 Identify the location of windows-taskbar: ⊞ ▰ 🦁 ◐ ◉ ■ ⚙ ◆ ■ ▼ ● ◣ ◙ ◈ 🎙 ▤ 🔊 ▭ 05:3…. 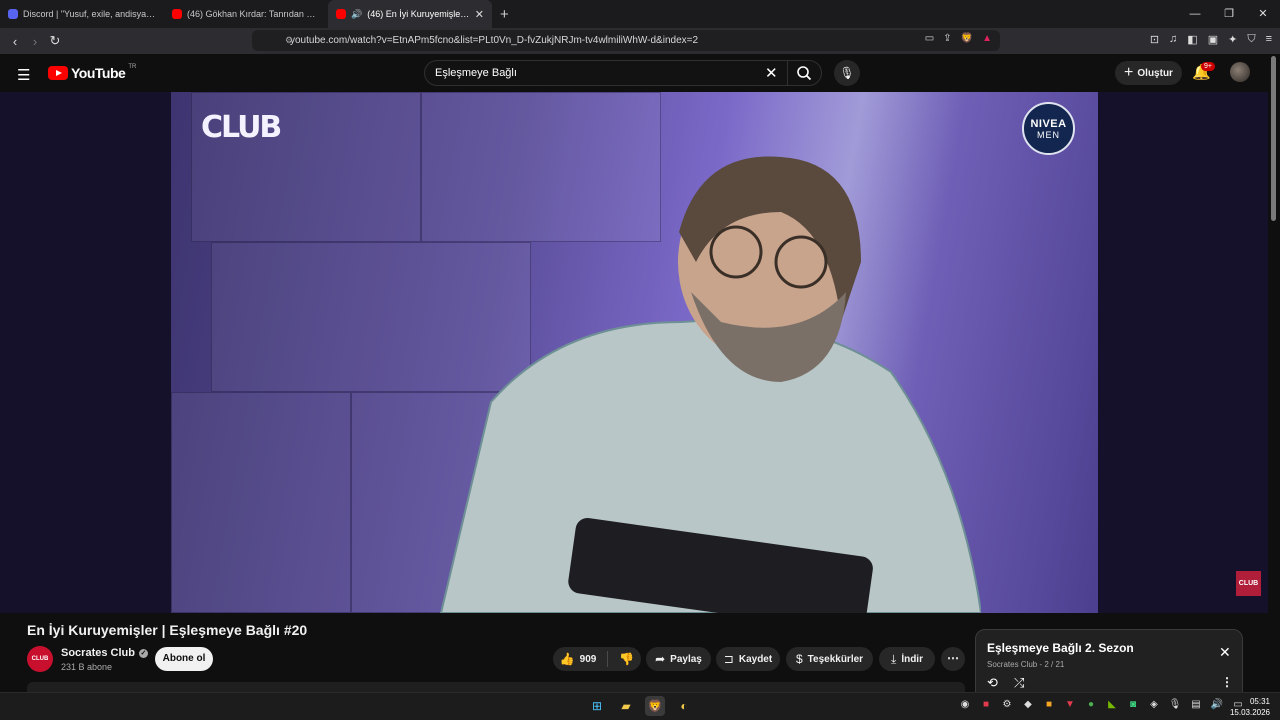
(640, 706).